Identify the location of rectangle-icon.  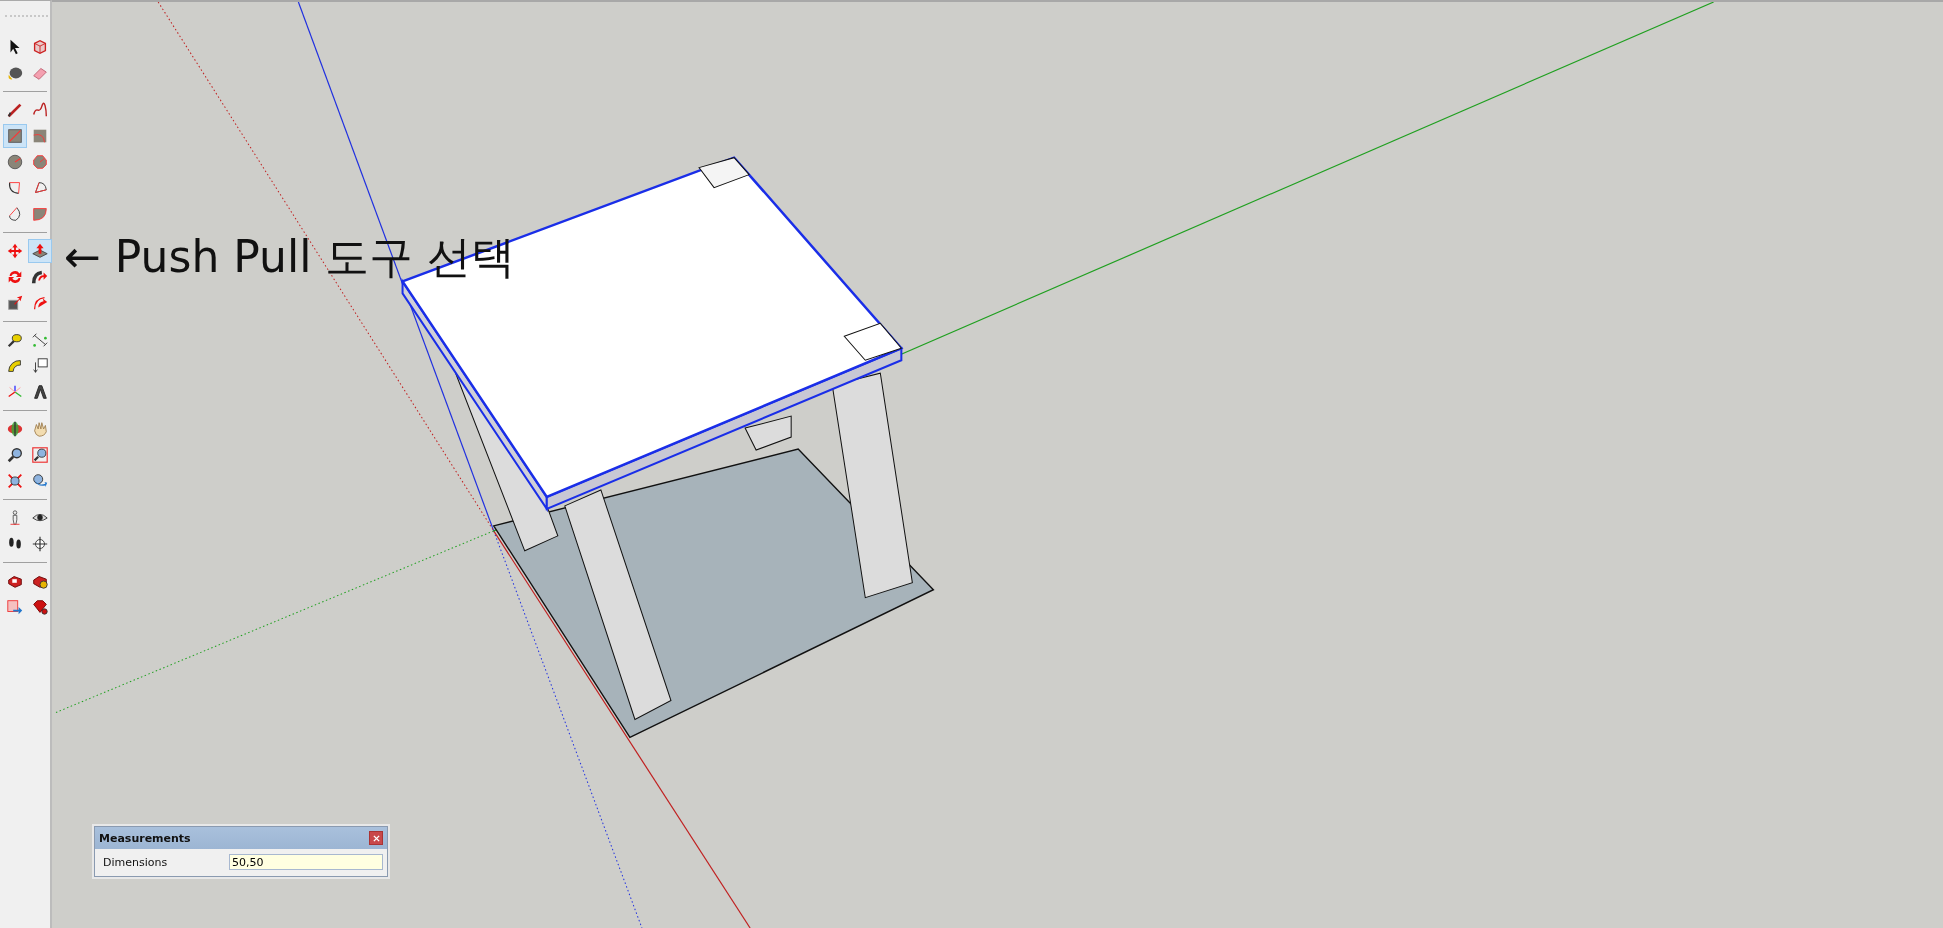
(15, 136).